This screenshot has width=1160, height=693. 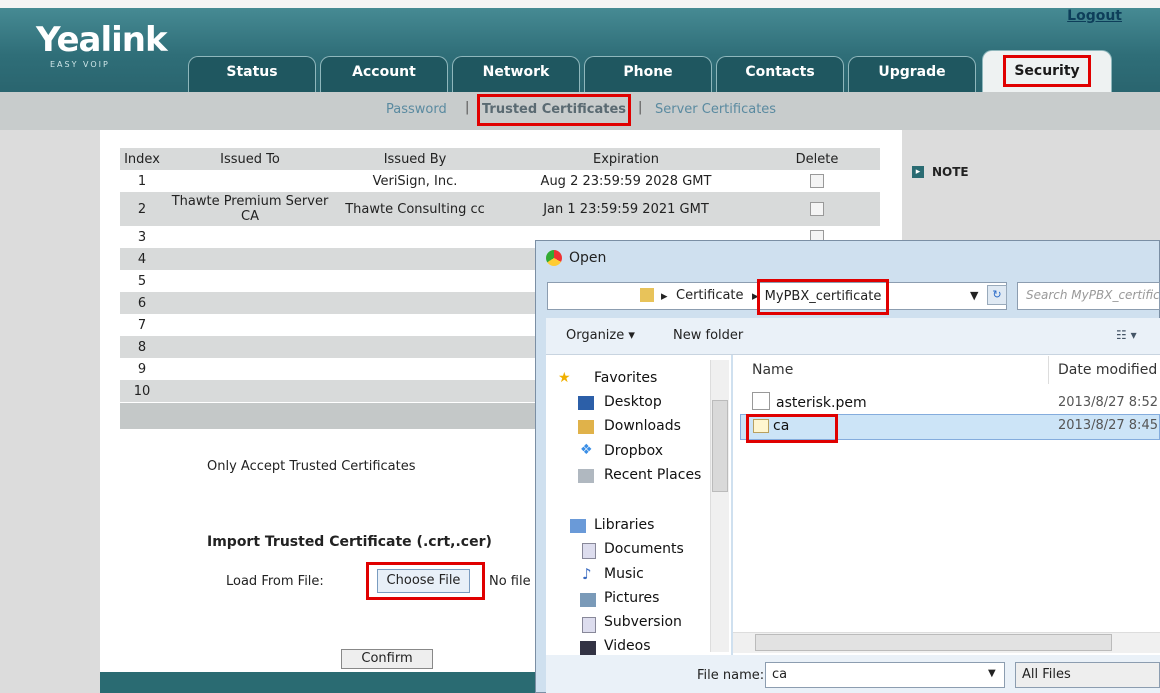 What do you see at coordinates (387, 659) in the screenshot?
I see `confirm-button: Confirm` at bounding box center [387, 659].